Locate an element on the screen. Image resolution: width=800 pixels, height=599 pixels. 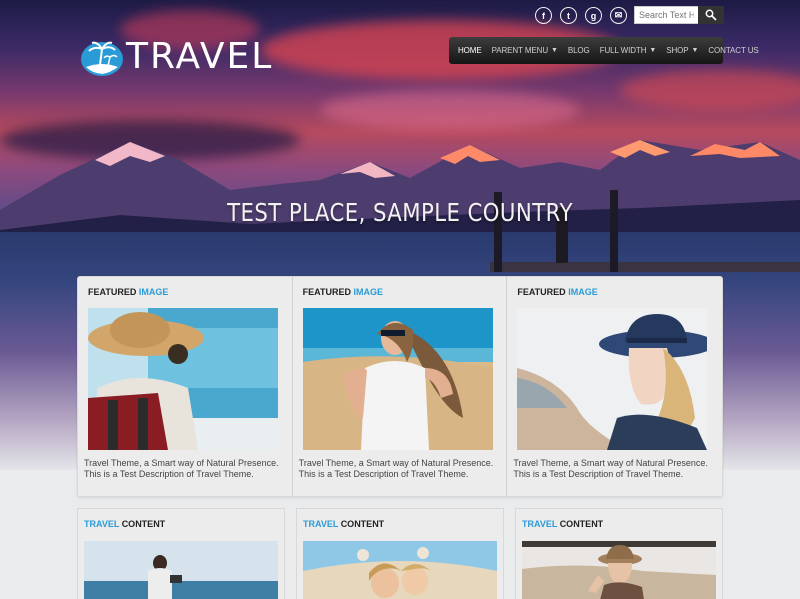
search-button is located at coordinates (711, 15).